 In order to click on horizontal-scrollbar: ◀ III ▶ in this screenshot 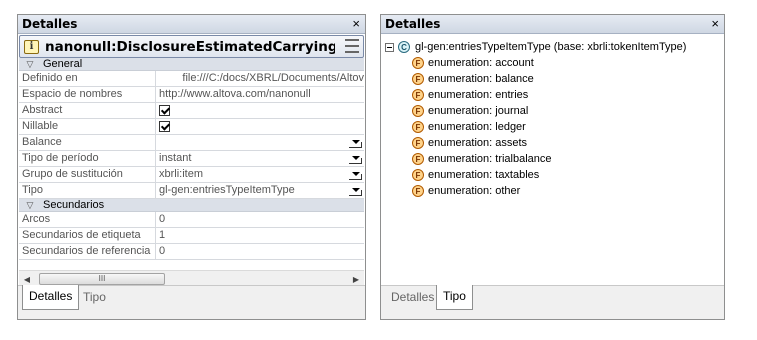, I will do `click(191, 278)`.